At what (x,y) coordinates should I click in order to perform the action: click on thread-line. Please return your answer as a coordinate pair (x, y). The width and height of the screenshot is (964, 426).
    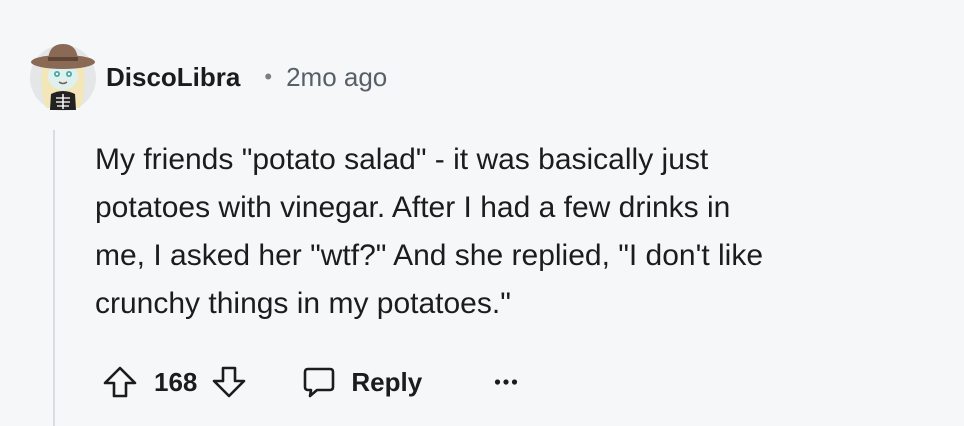
    Looking at the image, I should click on (54, 278).